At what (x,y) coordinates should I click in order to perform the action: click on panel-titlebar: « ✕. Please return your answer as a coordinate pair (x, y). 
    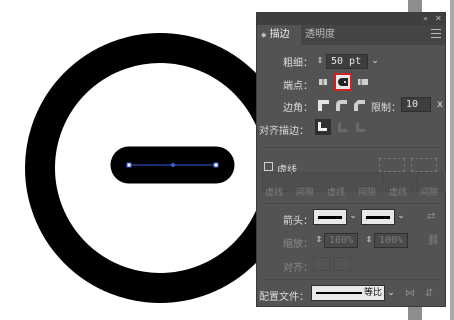
    Looking at the image, I should click on (351, 19).